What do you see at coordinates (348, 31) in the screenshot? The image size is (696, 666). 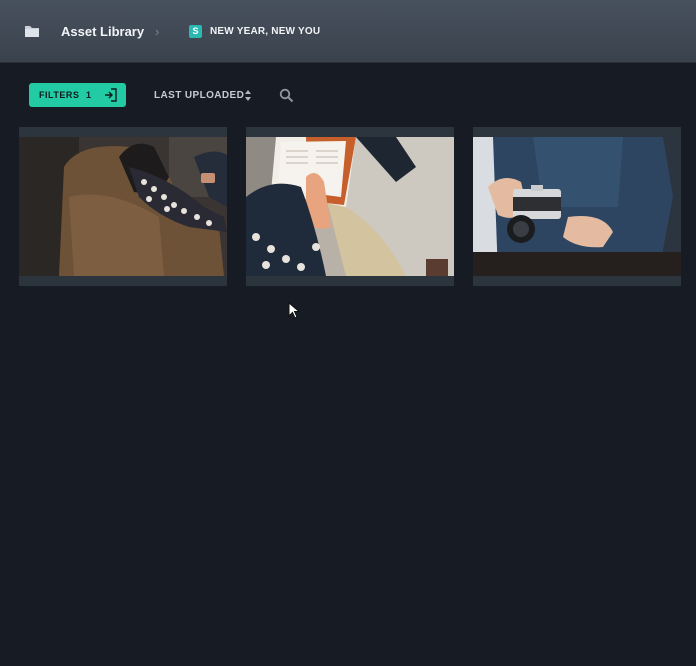 I see `header-bar: Asset Library › S NEW YEAR, NEW YOU` at bounding box center [348, 31].